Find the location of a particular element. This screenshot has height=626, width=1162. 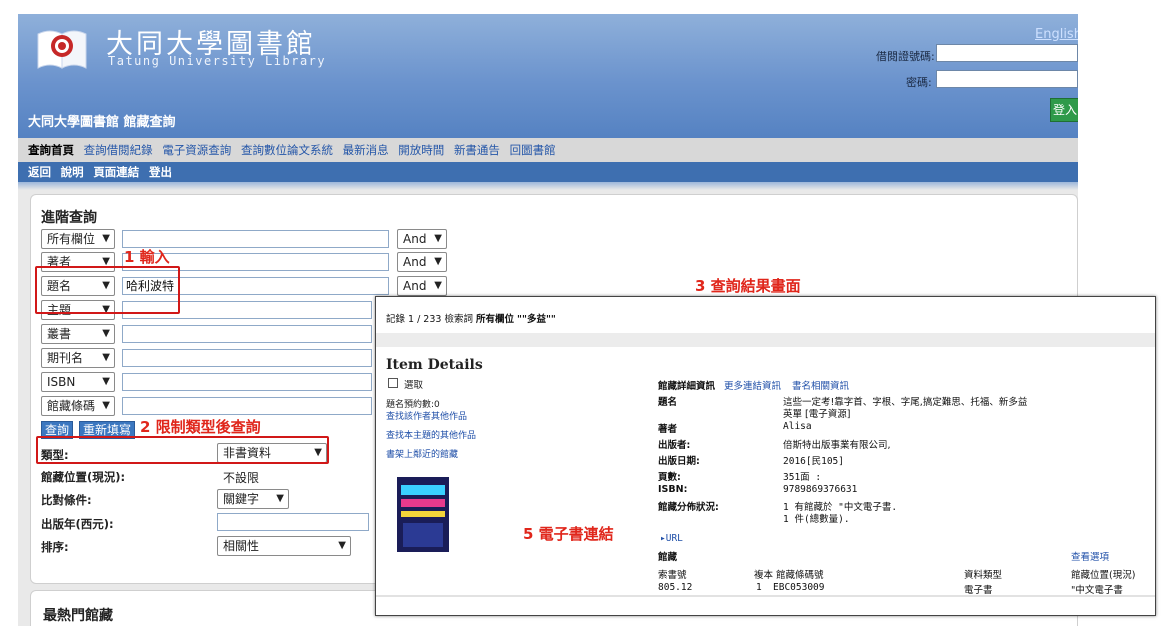

detail-value-holdings-2: 1 件(總數量). is located at coordinates (816, 519).